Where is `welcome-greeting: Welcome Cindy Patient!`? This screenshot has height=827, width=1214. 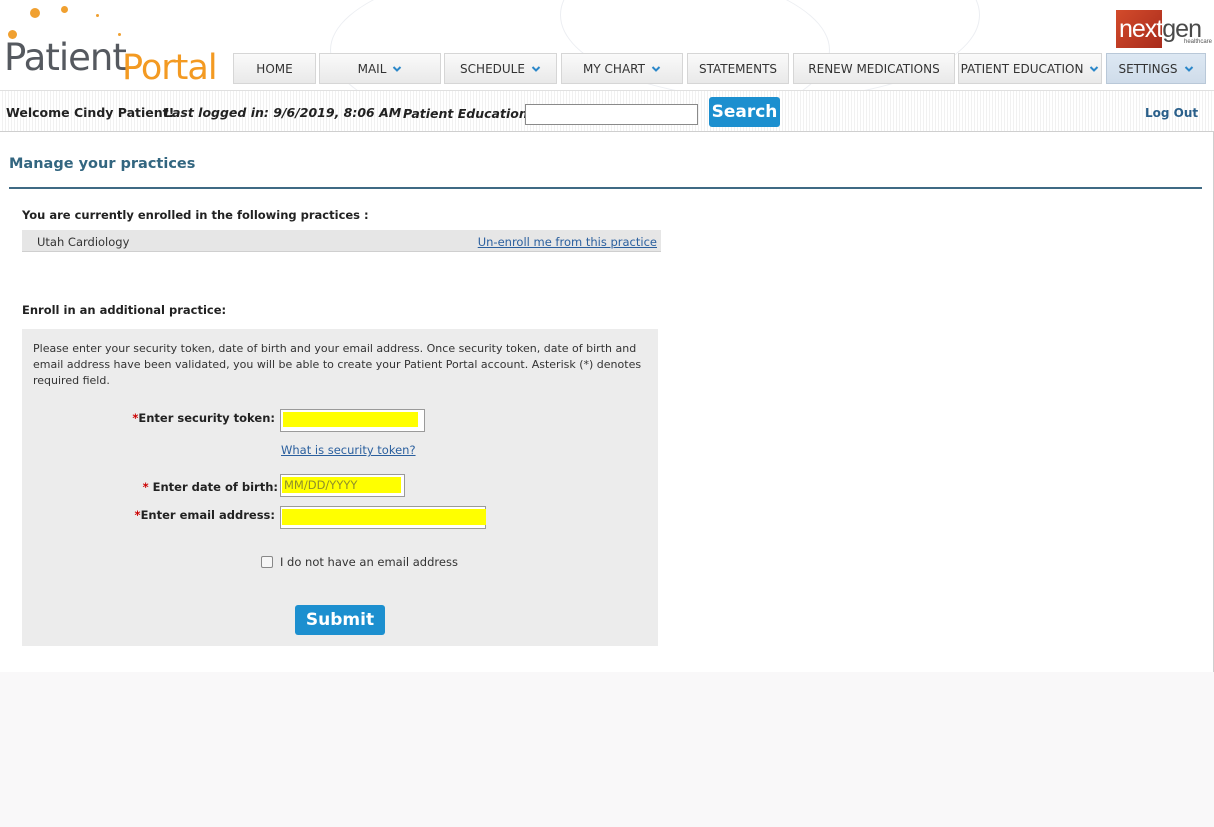 welcome-greeting: Welcome Cindy Patient! is located at coordinates (90, 112).